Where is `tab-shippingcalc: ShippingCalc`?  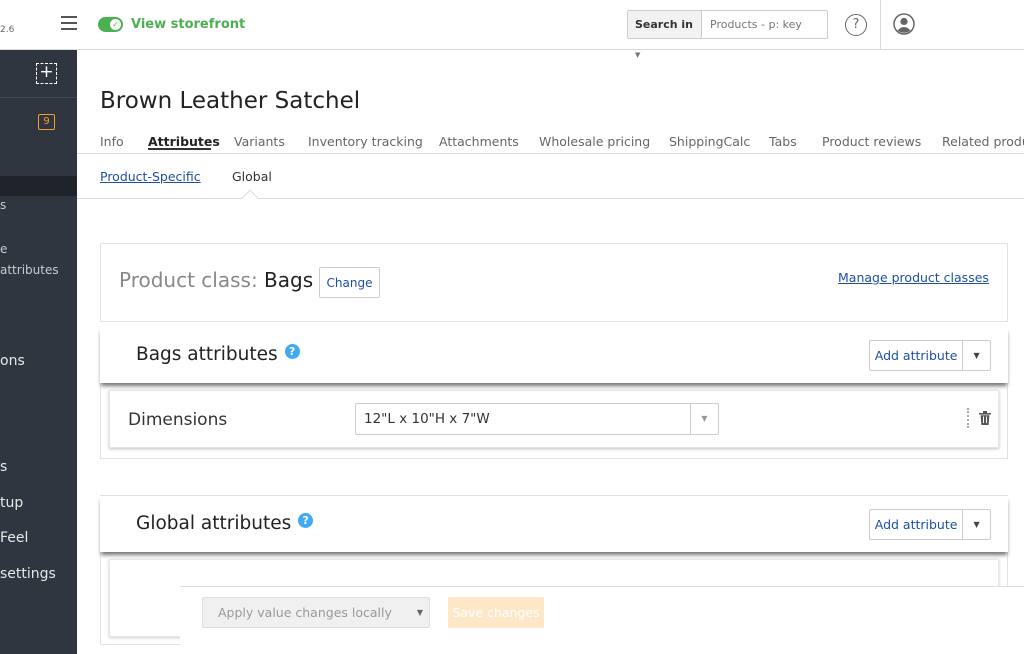 tab-shippingcalc: ShippingCalc is located at coordinates (709, 141).